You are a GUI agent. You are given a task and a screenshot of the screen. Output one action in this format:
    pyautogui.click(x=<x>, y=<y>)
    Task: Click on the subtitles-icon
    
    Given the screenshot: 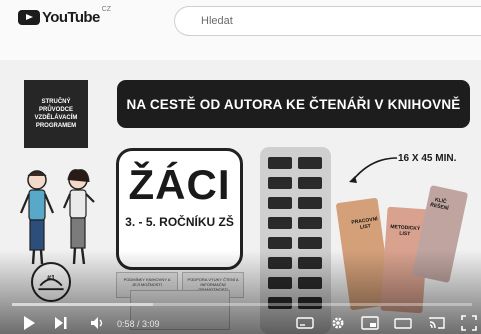 What is the action you would take?
    pyautogui.click(x=305, y=323)
    